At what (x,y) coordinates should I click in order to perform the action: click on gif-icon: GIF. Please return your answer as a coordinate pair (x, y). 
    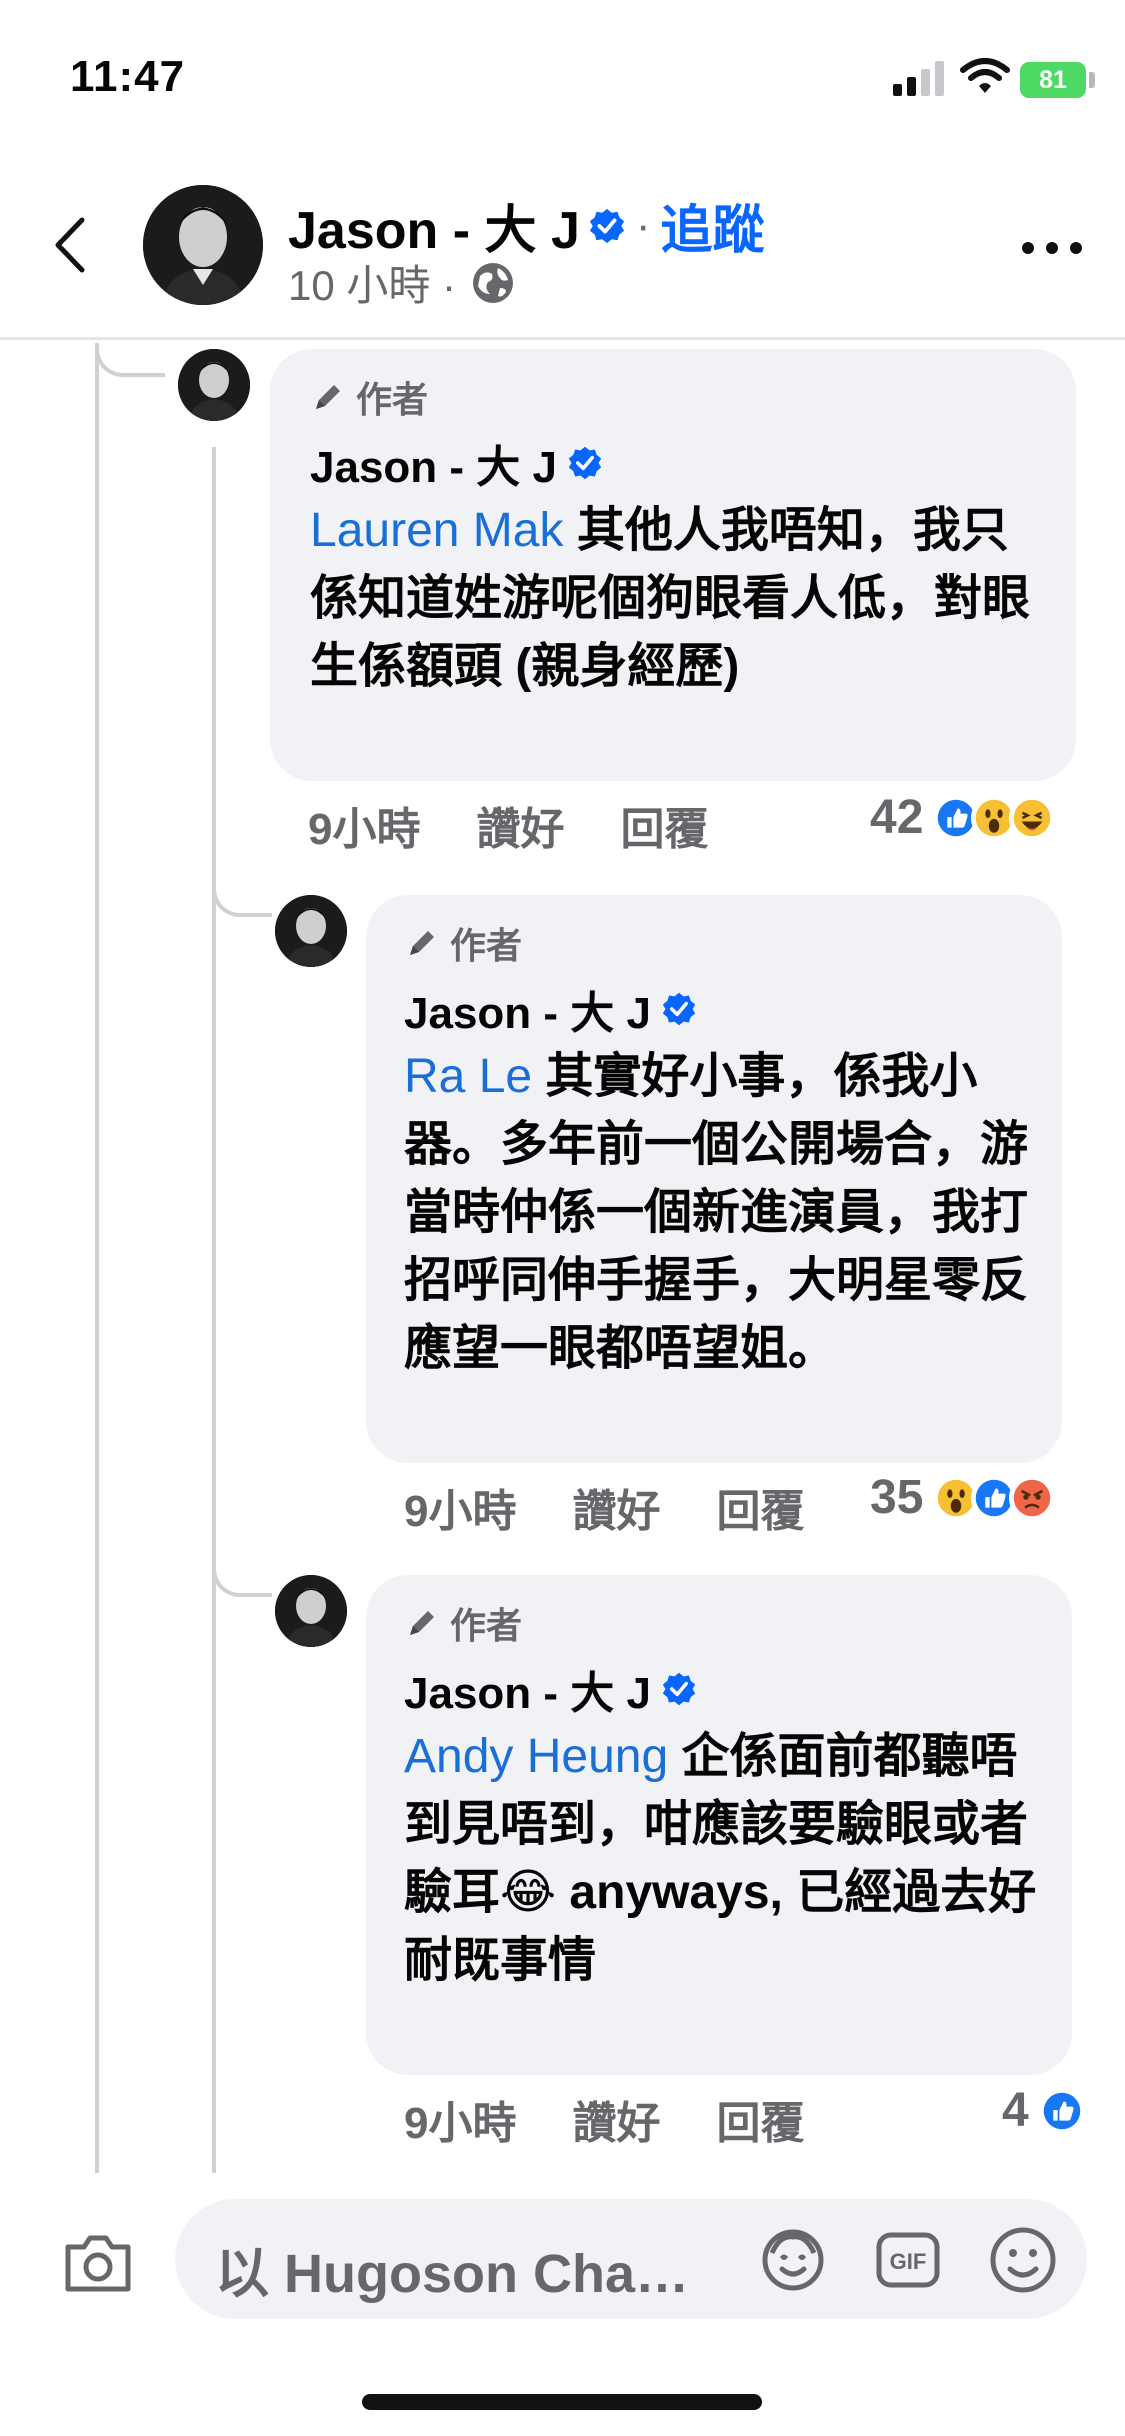
    Looking at the image, I should click on (908, 2260).